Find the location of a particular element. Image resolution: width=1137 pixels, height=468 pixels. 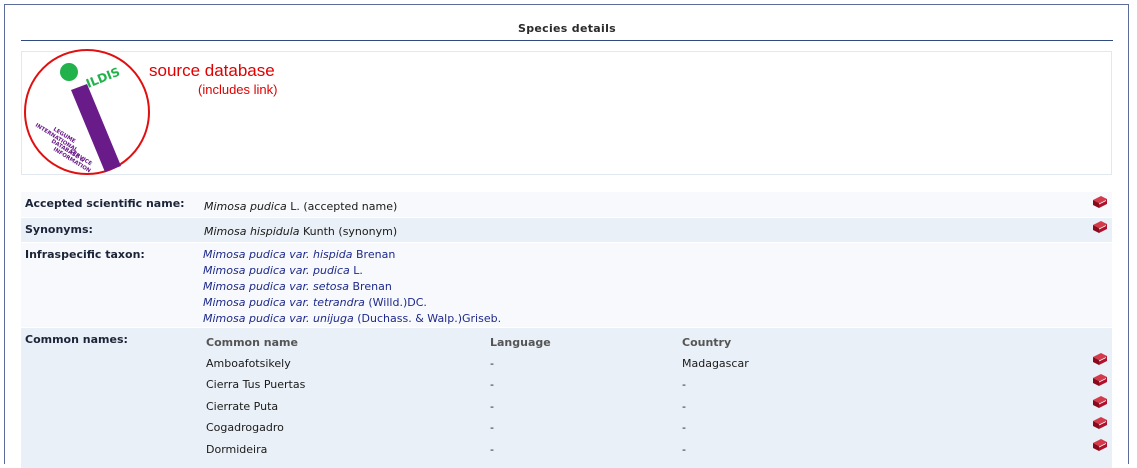

column-header-language: Language is located at coordinates (520, 342).